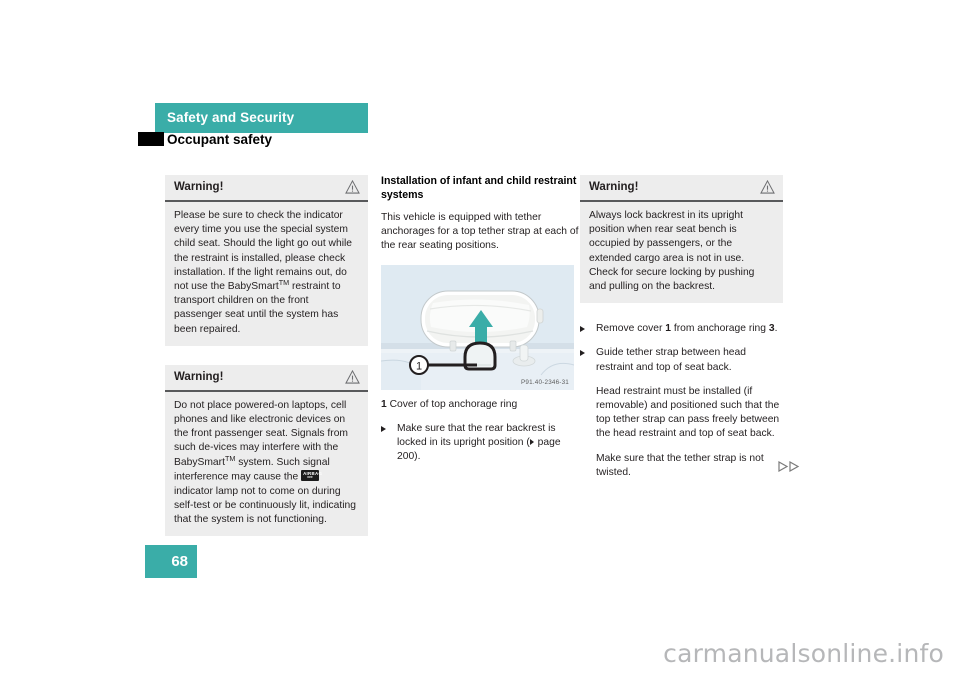  I want to click on chapter-title: Safety and Security, so click(231, 117).